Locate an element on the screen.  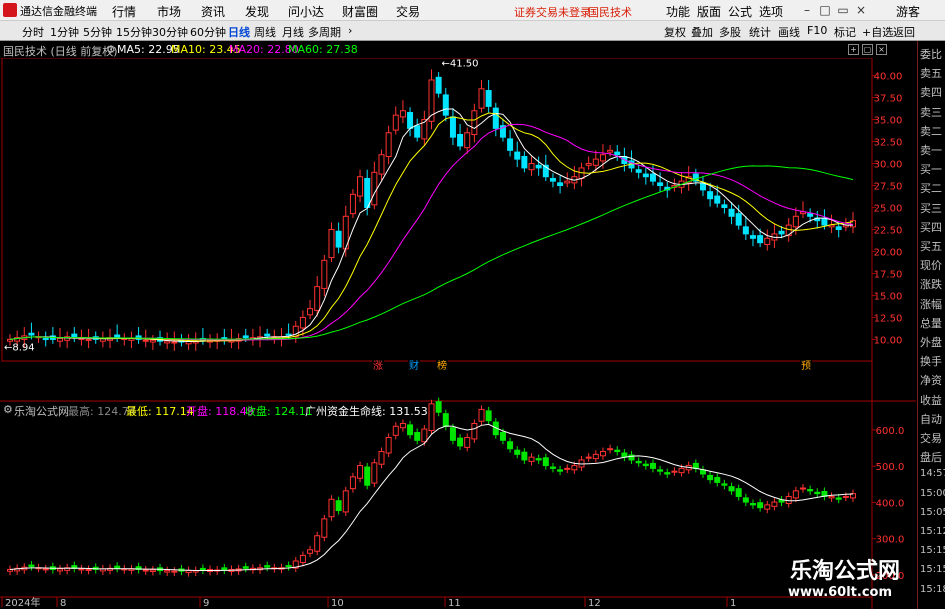
side-panel-item: 15:05 is located at coordinates (932, 512).